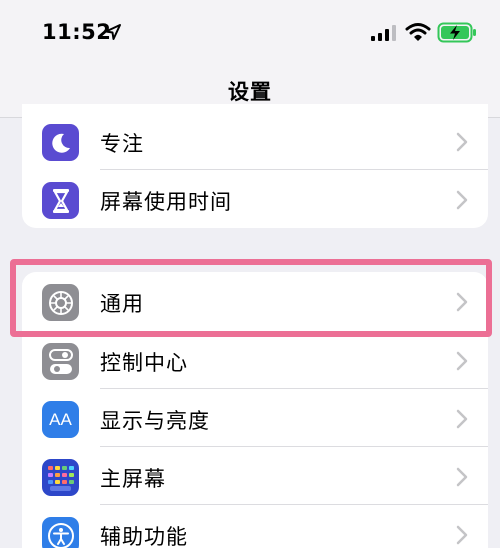 The height and width of the screenshot is (548, 500). What do you see at coordinates (77, 32) in the screenshot?
I see `status-time: 11:52` at bounding box center [77, 32].